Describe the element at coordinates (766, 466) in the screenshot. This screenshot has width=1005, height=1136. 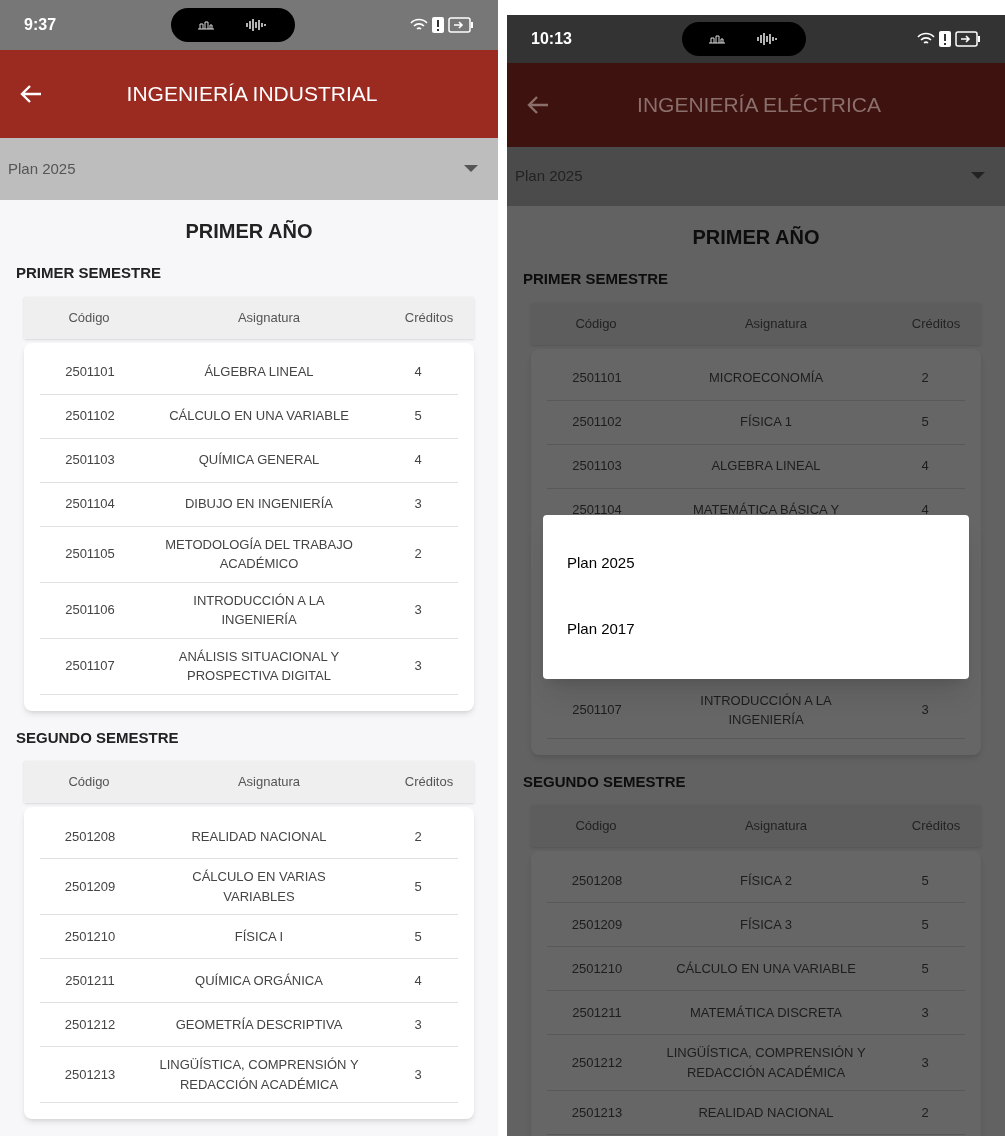
I see `subject-cell-text: ALGEBRA LINEAL` at that location.